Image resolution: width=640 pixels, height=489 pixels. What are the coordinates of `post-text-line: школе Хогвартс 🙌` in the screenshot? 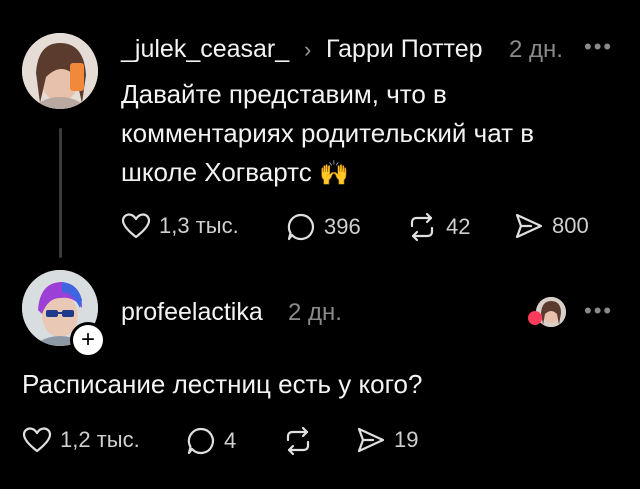 It's located at (327, 173).